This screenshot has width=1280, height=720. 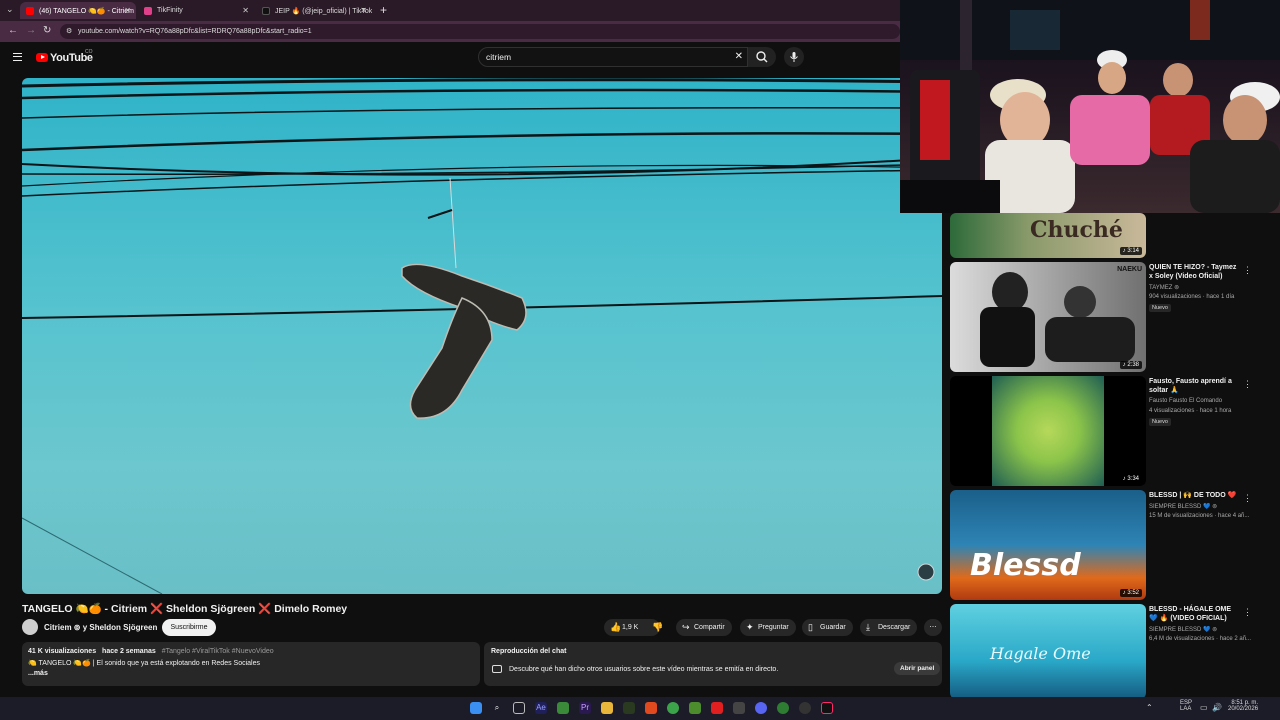 What do you see at coordinates (1149, 707) in the screenshot?
I see `tray-chevron-icon: ⌃` at bounding box center [1149, 707].